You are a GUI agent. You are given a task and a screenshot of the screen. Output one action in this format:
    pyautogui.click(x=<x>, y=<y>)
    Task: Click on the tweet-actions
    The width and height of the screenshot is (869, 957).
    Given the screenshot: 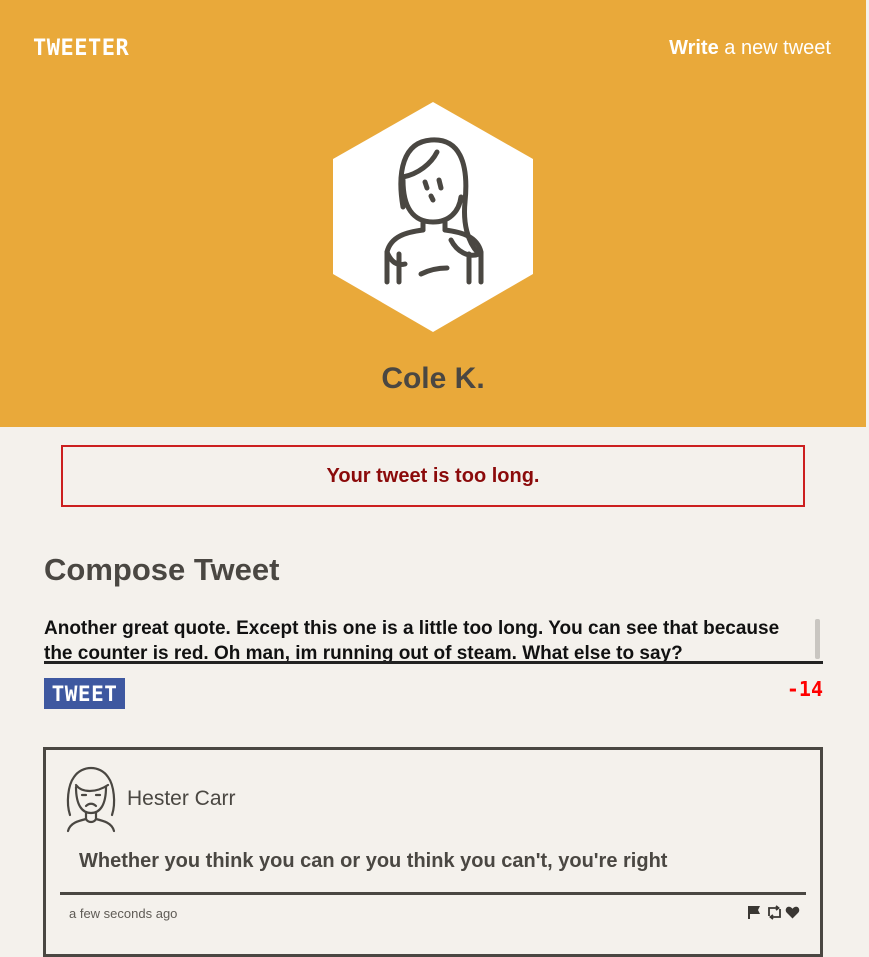 What is the action you would take?
    pyautogui.click(x=773, y=912)
    